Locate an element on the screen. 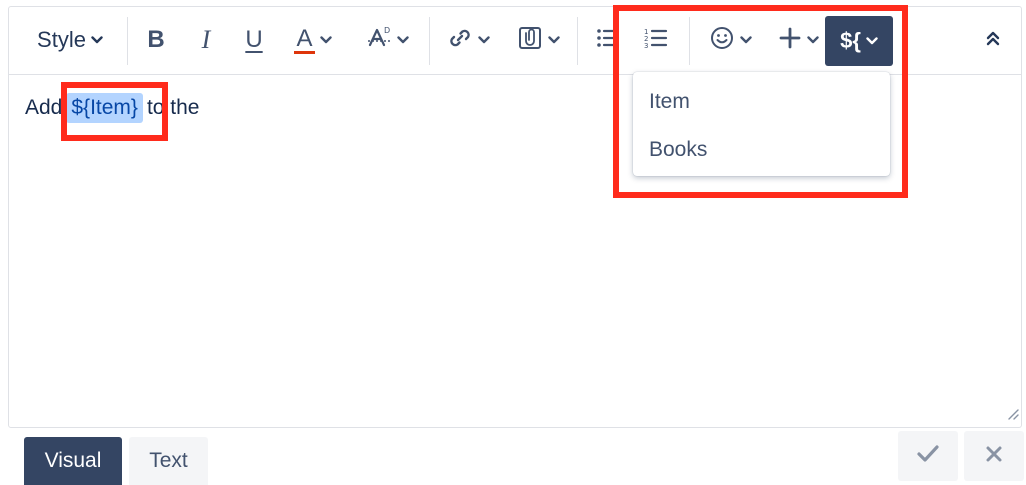 This screenshot has height=485, width=1026. variable-dropdown-menu: Item Books is located at coordinates (761, 124).